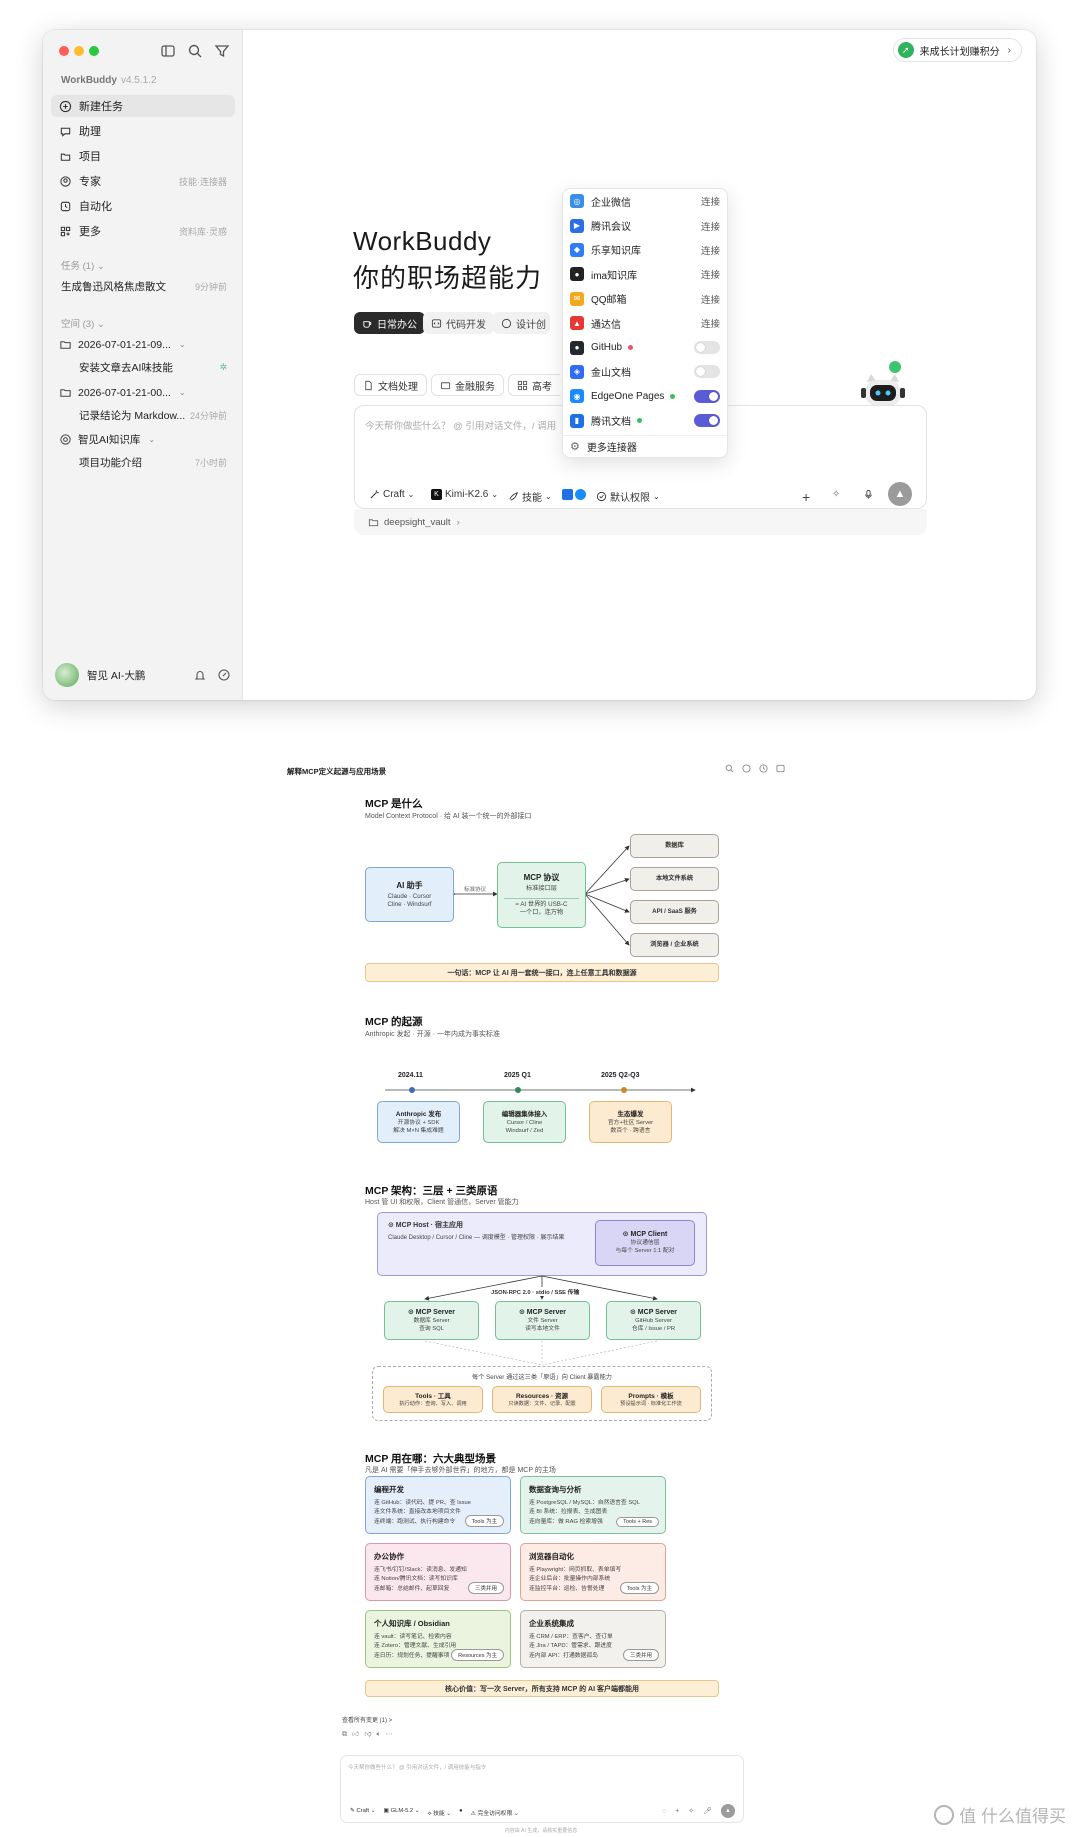 The height and width of the screenshot is (1837, 1080). Describe the element at coordinates (389, 323) in the screenshot. I see `tab-daily-office: 日常办公` at that location.